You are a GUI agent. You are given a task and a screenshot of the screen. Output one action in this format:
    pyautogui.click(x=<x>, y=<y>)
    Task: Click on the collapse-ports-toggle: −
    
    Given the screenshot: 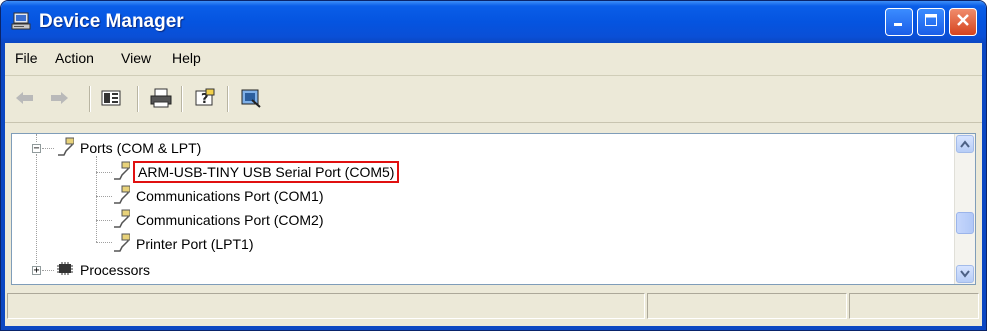 What is the action you would take?
    pyautogui.click(x=36, y=149)
    